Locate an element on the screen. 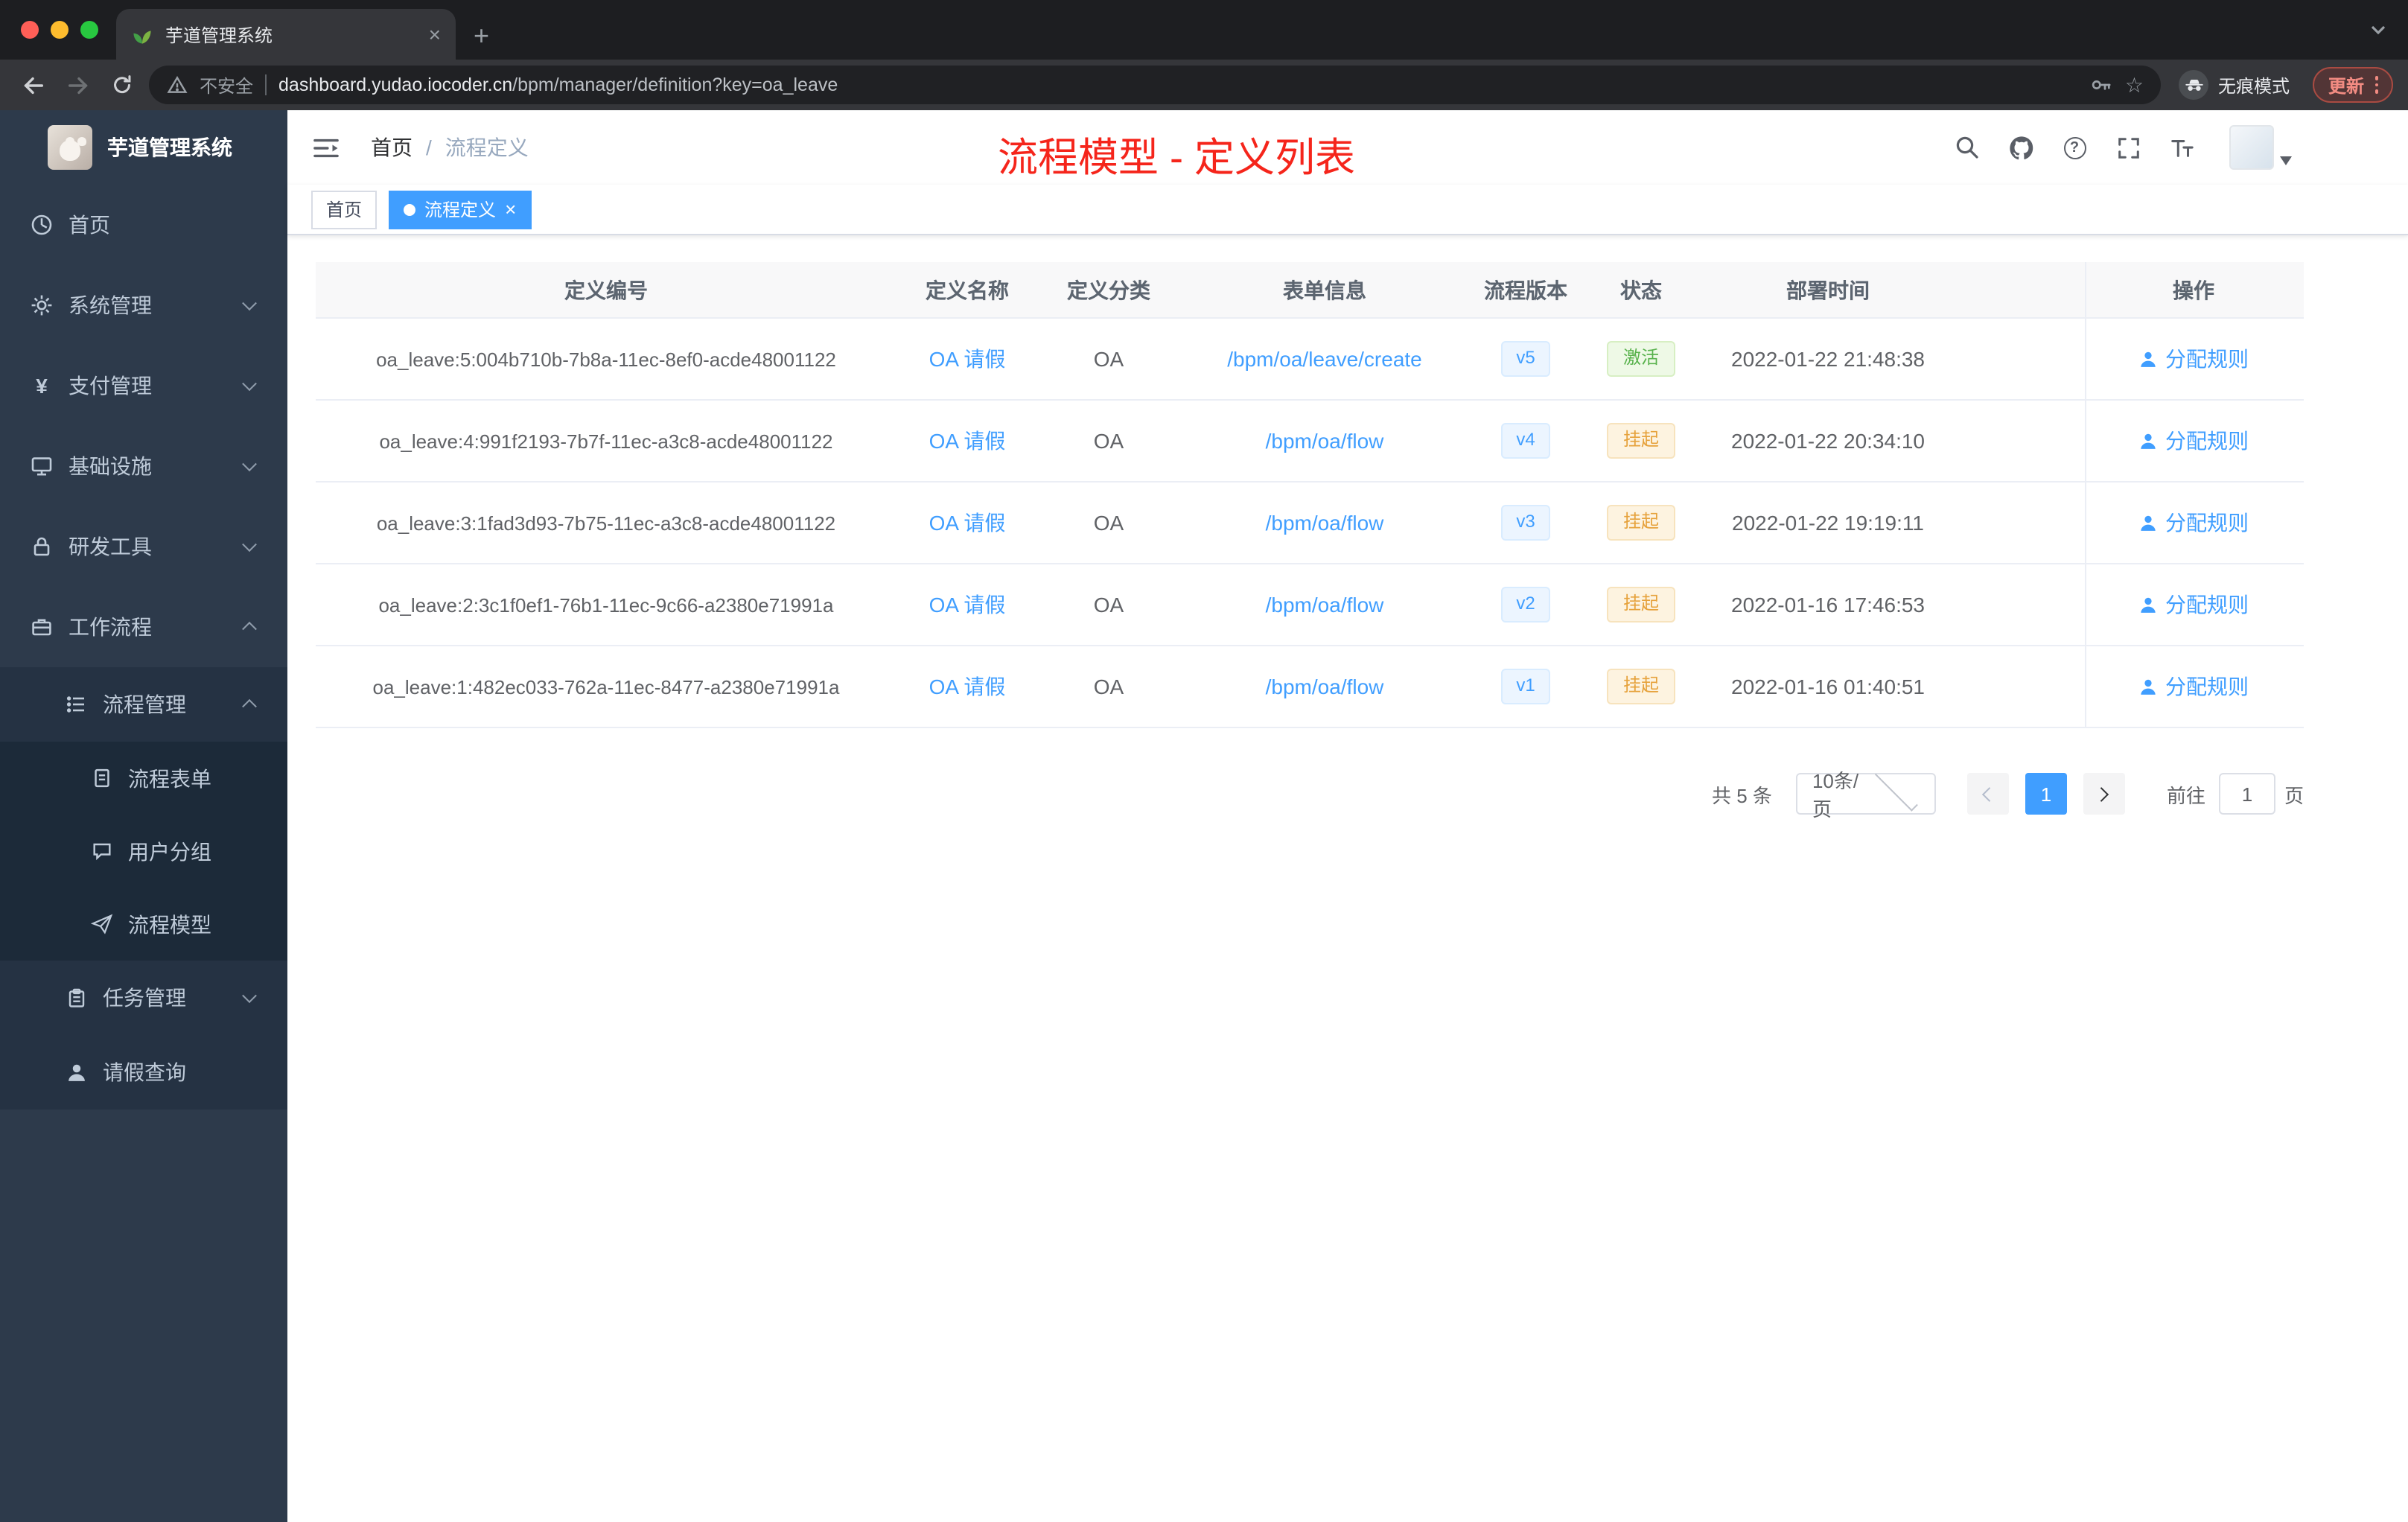 The height and width of the screenshot is (1522, 2408). sidebar-item-process-model: 流程模型 is located at coordinates (143, 924).